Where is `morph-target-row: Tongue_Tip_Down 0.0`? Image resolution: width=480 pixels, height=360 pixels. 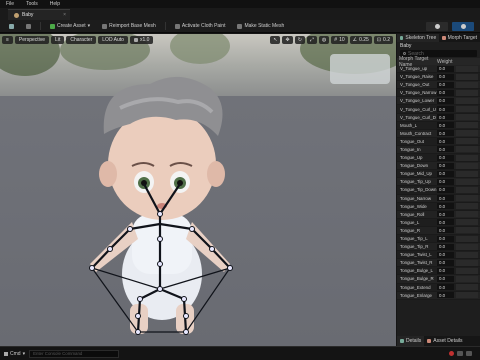
morph-target-row: Tongue_Tip_Down 0.0 is located at coordinates (438, 190).